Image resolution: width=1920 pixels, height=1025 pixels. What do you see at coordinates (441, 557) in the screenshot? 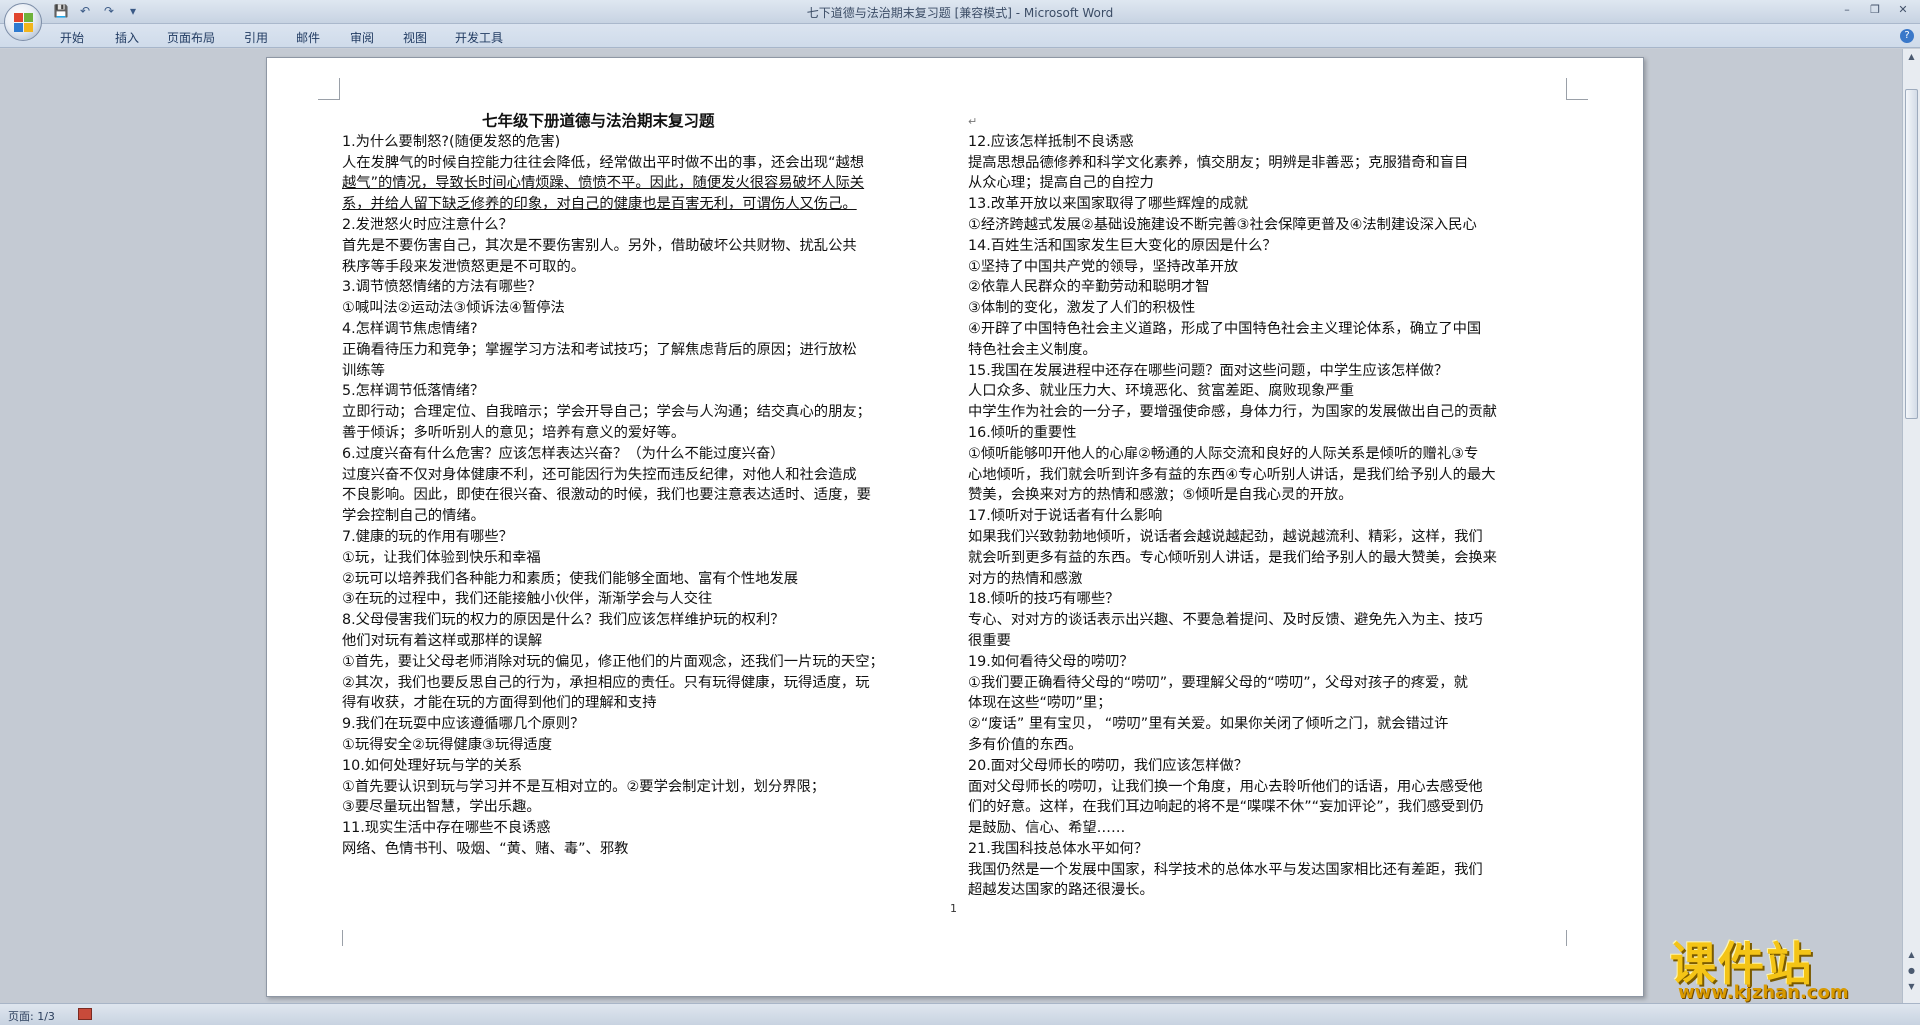
I see `document-line: ①玩，让我们体验到快乐和幸福` at bounding box center [441, 557].